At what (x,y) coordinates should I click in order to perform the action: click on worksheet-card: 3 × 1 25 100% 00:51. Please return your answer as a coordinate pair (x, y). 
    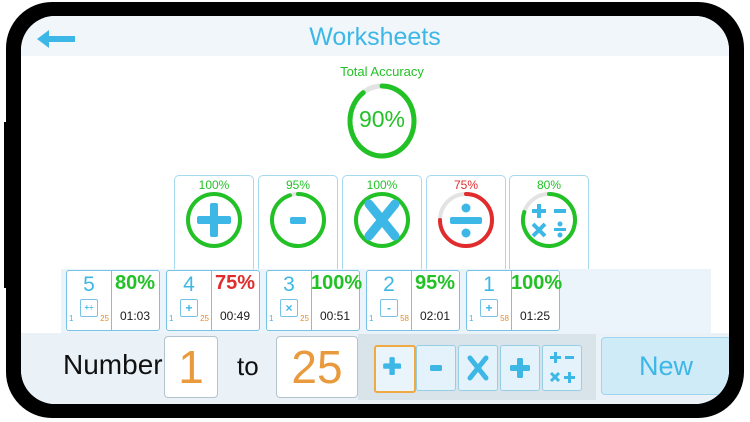
    Looking at the image, I should click on (314, 300).